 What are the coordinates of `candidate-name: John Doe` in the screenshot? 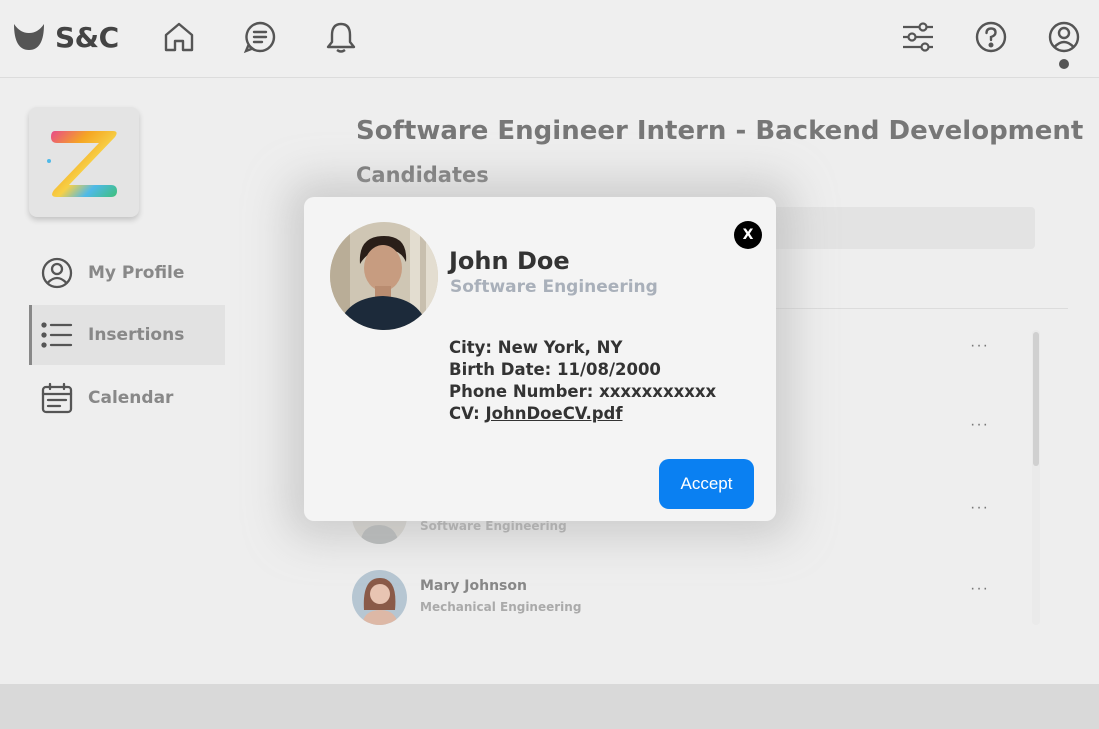 It's located at (509, 261).